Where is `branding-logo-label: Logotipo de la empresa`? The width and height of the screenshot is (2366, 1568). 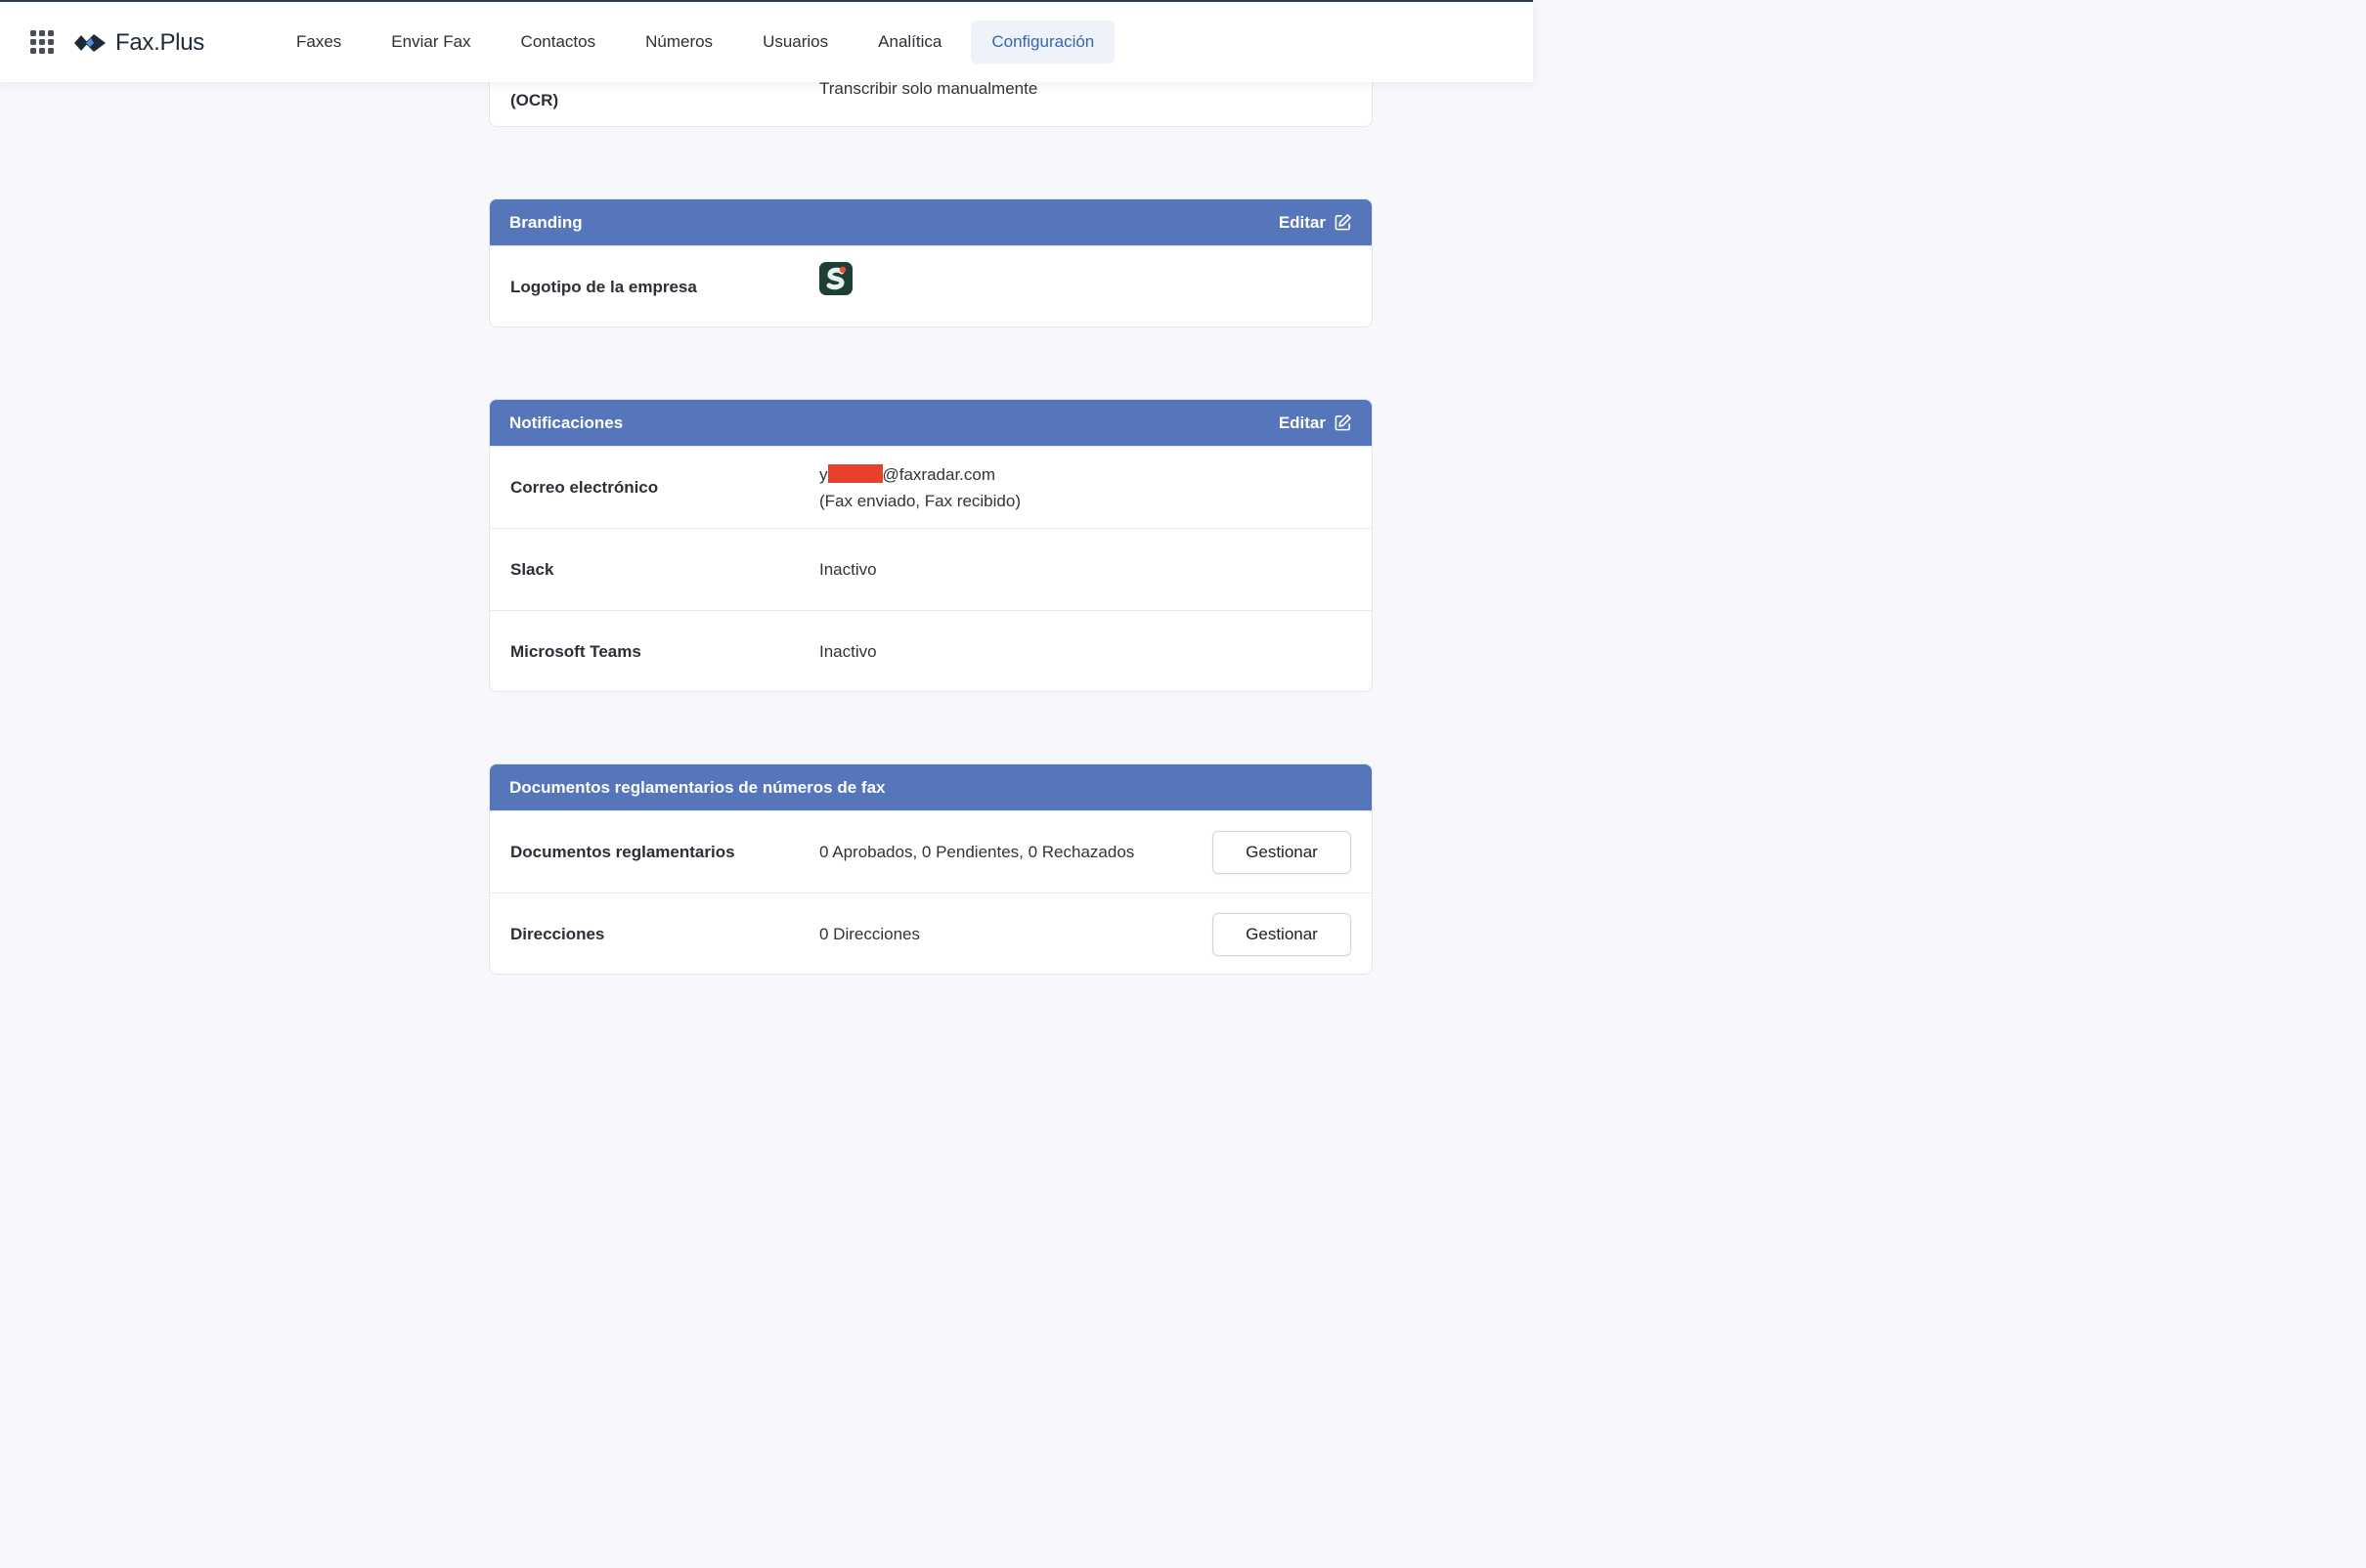 branding-logo-label: Logotipo de la empresa is located at coordinates (603, 287).